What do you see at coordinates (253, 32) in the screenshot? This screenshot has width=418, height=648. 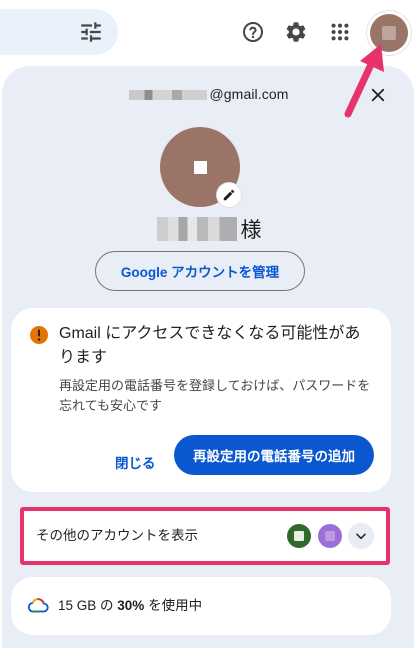 I see `help-icon` at bounding box center [253, 32].